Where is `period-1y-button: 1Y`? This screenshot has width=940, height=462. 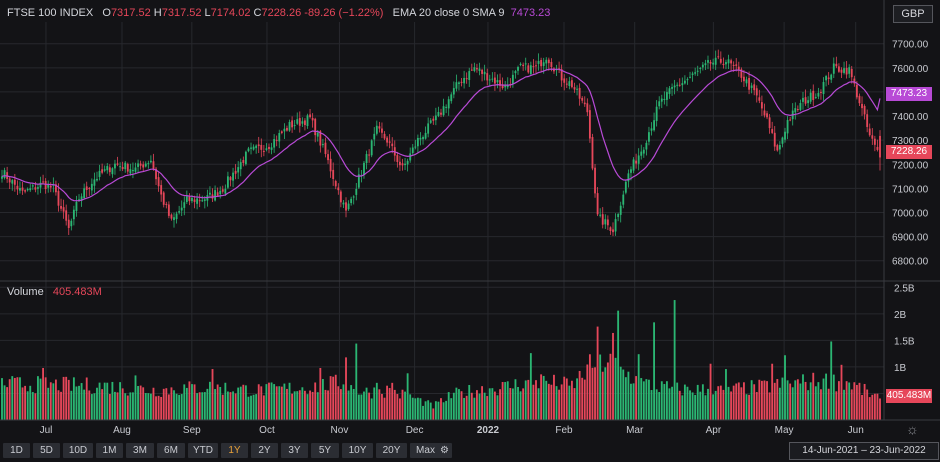 period-1y-button: 1Y is located at coordinates (234, 450).